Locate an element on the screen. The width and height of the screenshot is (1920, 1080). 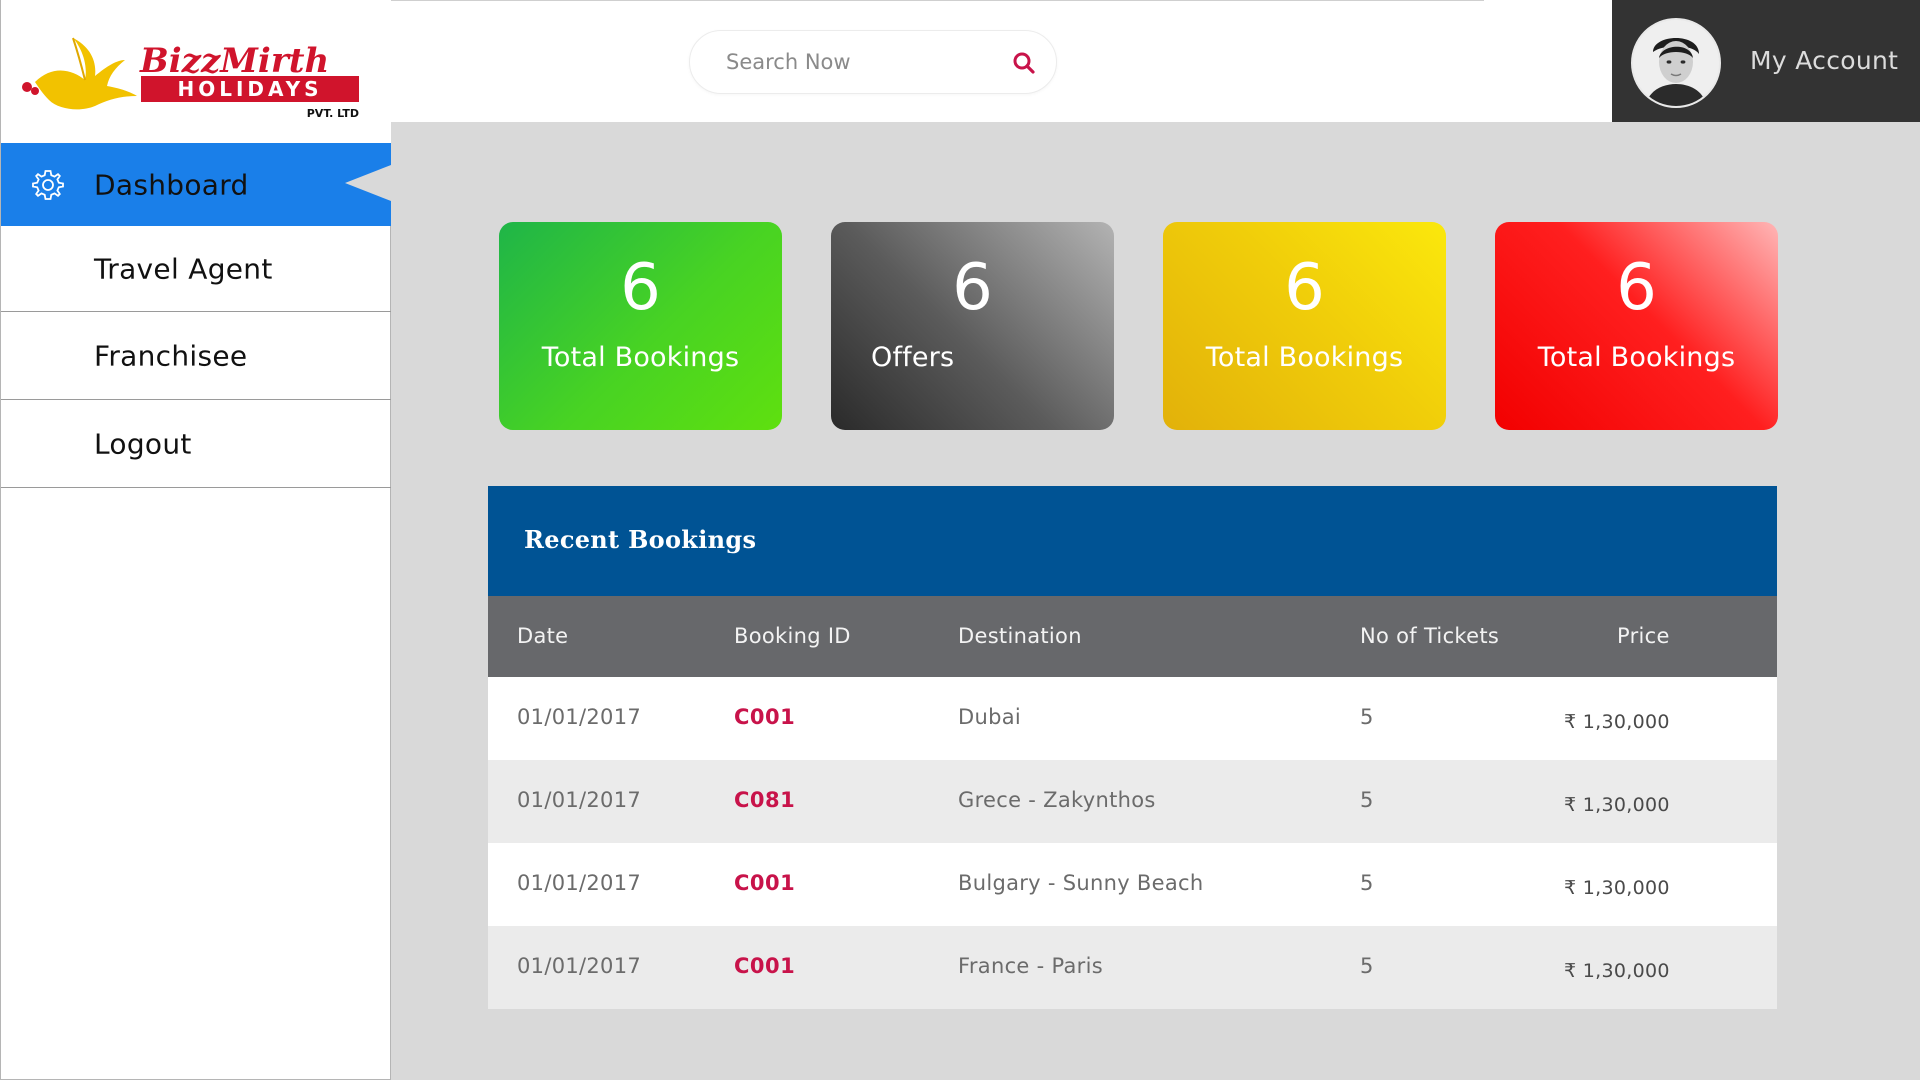
table-row: 01/01/2017 C001 Dubai 5 ₹ 1,30,000 is located at coordinates (1132, 718).